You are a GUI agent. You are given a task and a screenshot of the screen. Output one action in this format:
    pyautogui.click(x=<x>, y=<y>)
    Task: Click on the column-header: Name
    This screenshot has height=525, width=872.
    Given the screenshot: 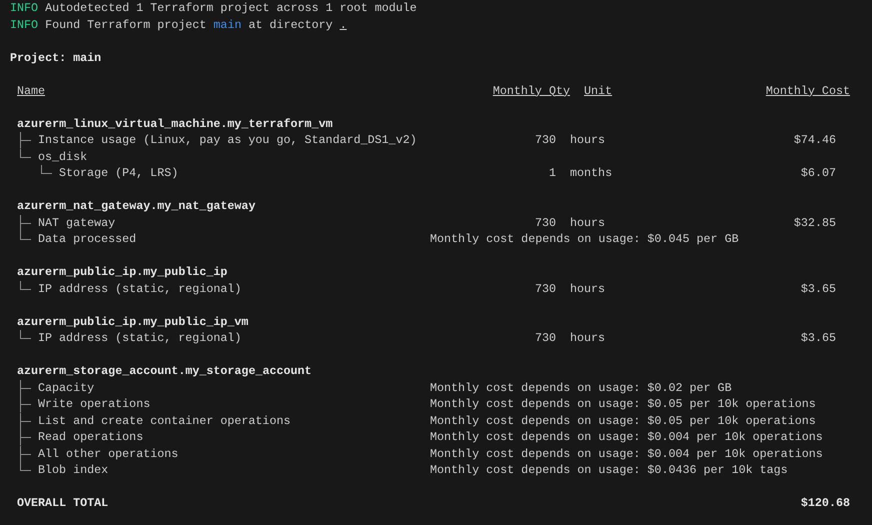 What is the action you would take?
    pyautogui.click(x=31, y=90)
    